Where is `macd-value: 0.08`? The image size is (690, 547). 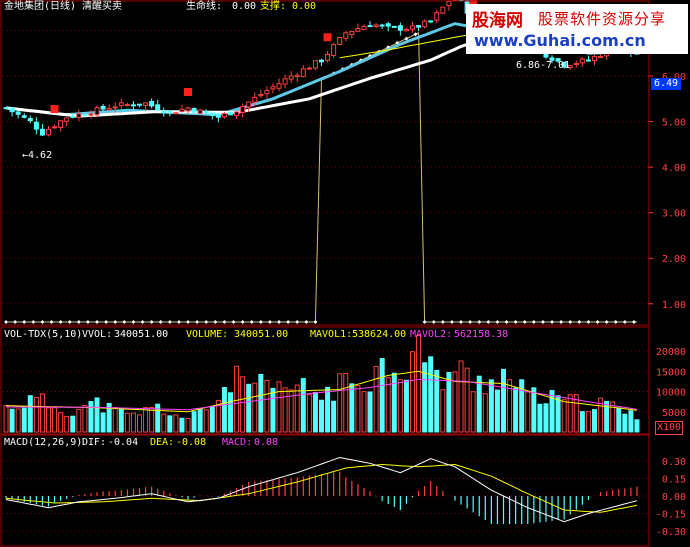 macd-value: 0.08 is located at coordinates (266, 442).